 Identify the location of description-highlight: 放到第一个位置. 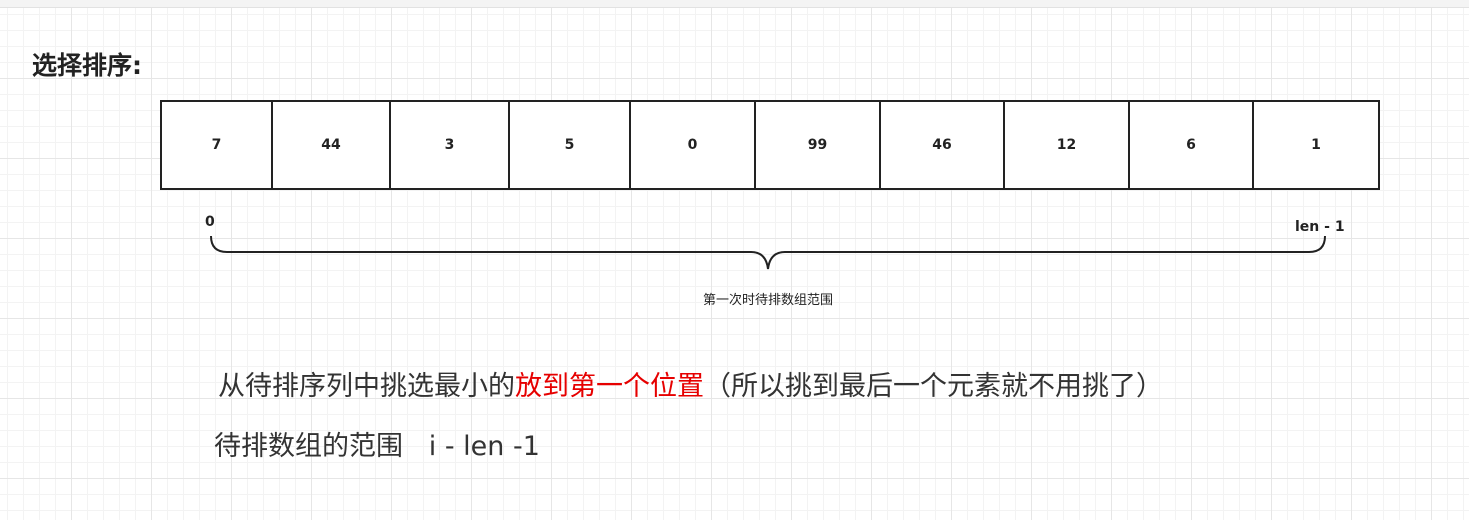
(609, 386).